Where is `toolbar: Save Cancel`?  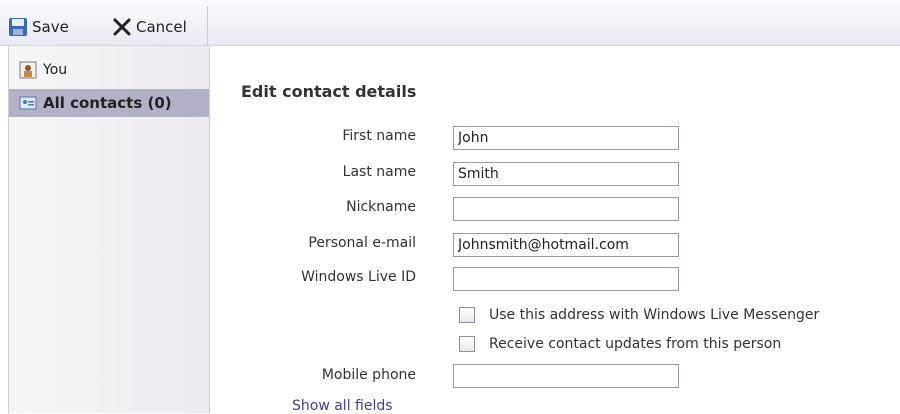
toolbar: Save Cancel is located at coordinates (450, 23).